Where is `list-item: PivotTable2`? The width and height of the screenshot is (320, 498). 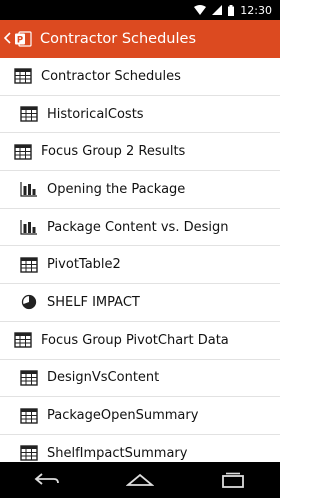
list-item: PivotTable2 is located at coordinates (140, 265).